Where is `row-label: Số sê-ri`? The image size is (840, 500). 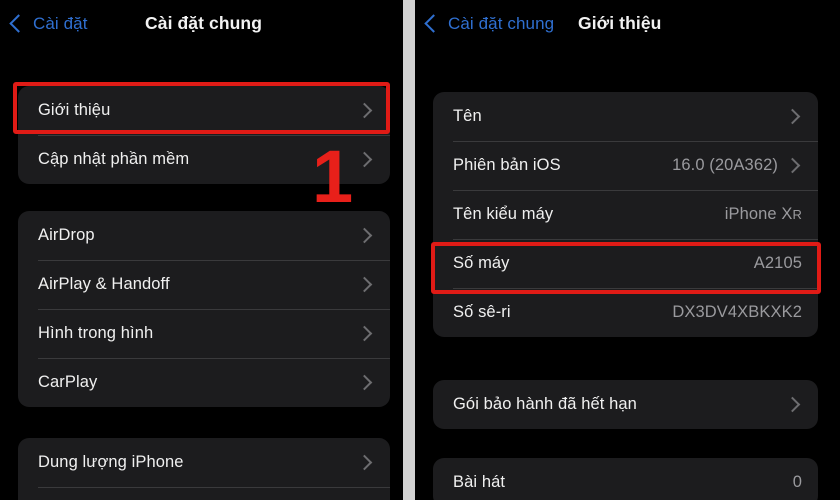
row-label: Số sê-ri is located at coordinates (482, 312).